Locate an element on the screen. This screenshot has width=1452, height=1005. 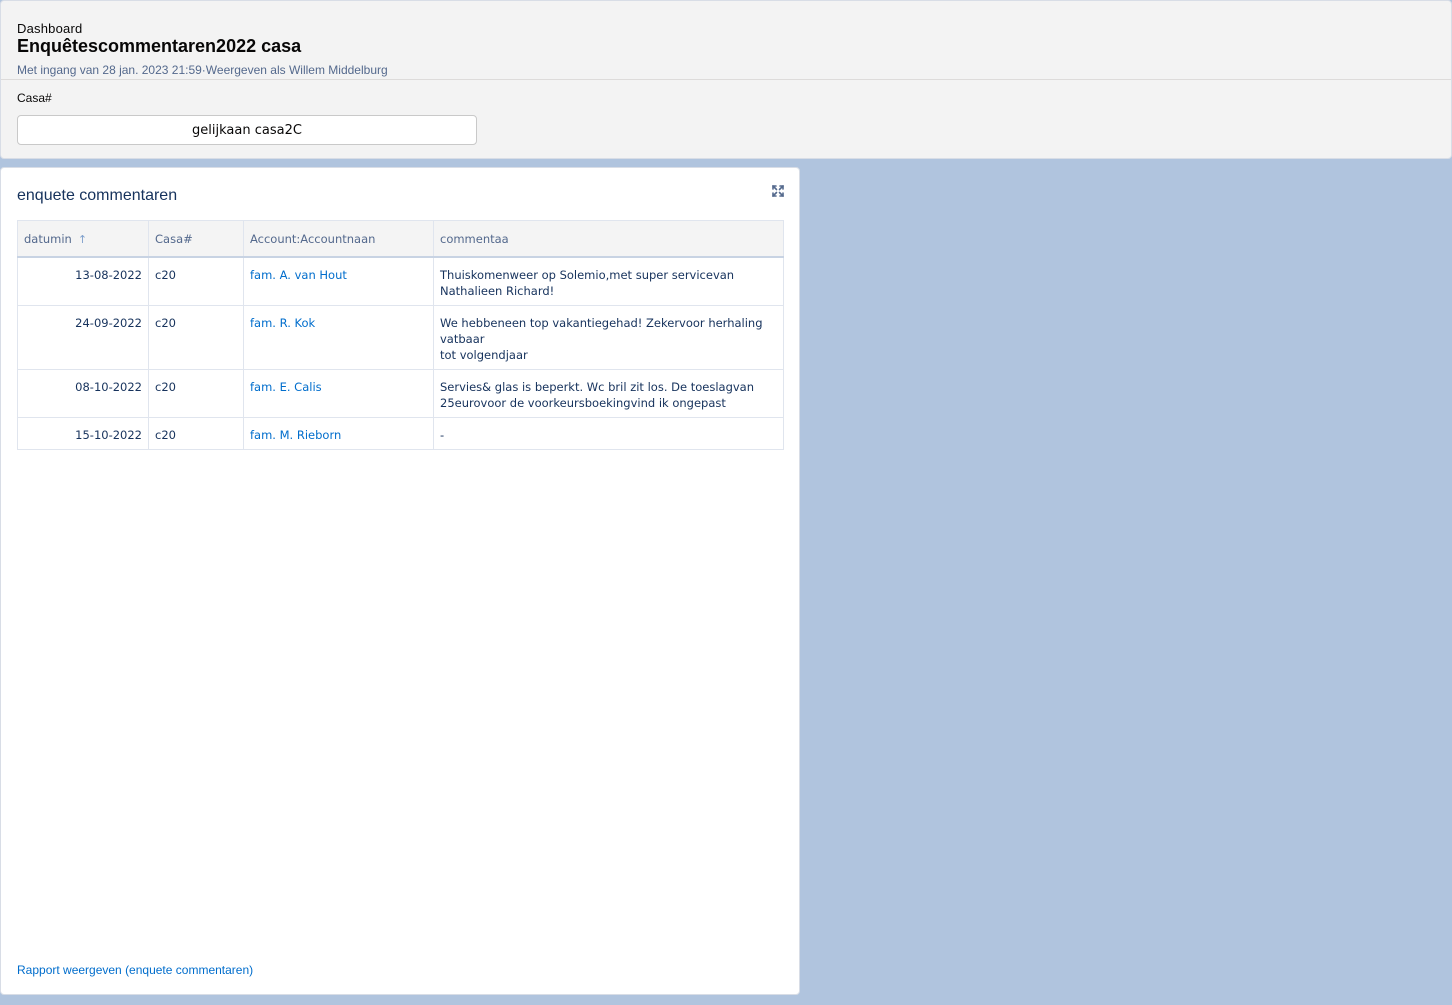
account-link: fam. R. Kok is located at coordinates (282, 323).